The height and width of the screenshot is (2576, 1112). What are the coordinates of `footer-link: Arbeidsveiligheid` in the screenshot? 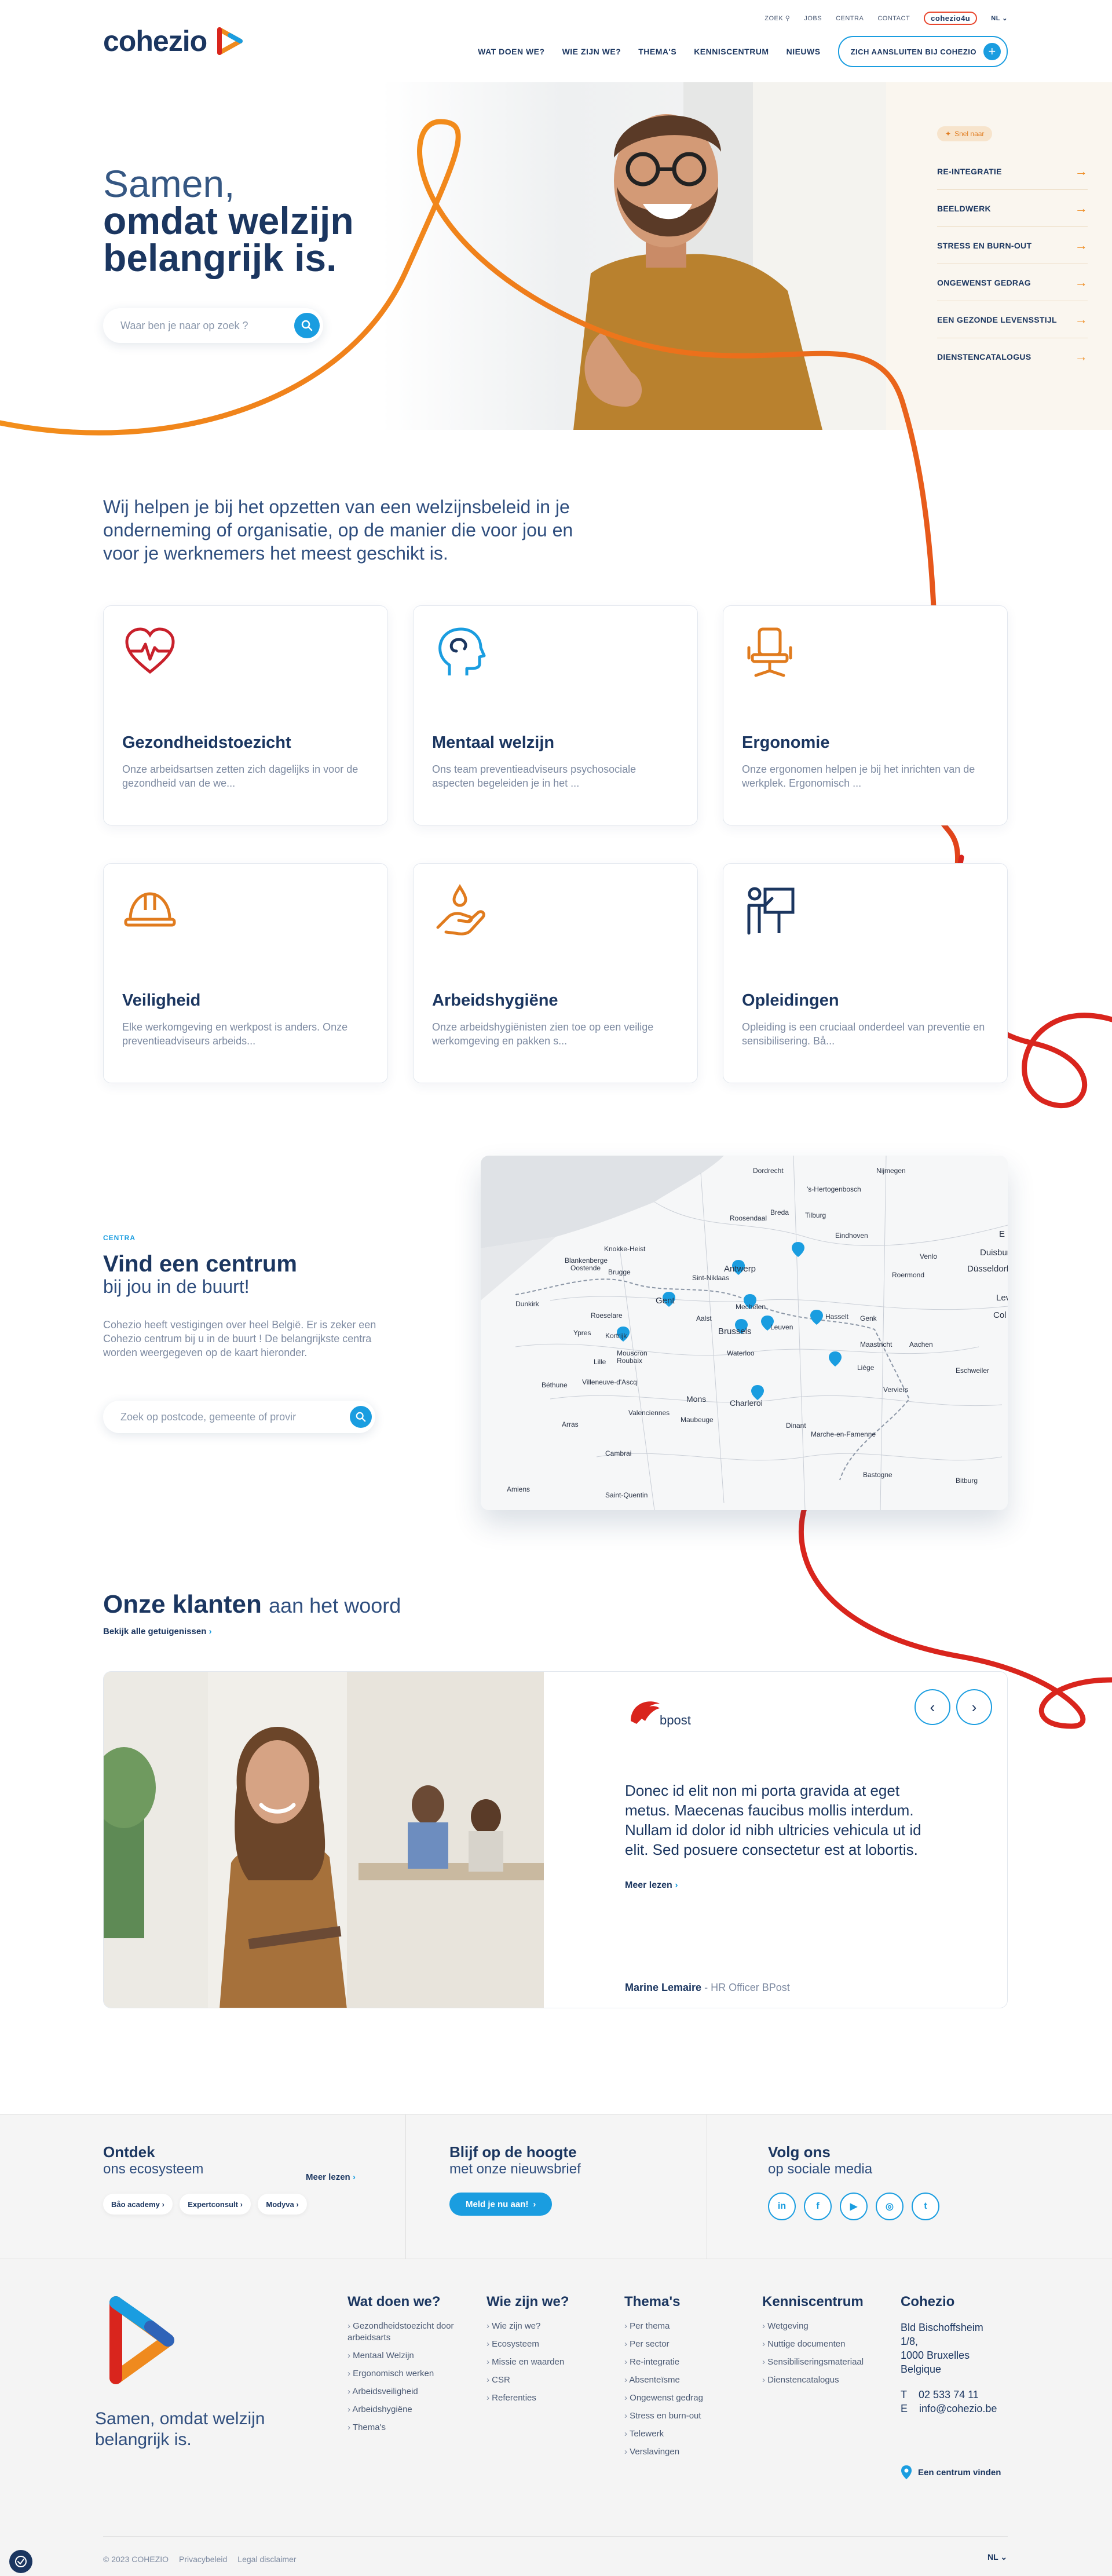 It's located at (412, 2392).